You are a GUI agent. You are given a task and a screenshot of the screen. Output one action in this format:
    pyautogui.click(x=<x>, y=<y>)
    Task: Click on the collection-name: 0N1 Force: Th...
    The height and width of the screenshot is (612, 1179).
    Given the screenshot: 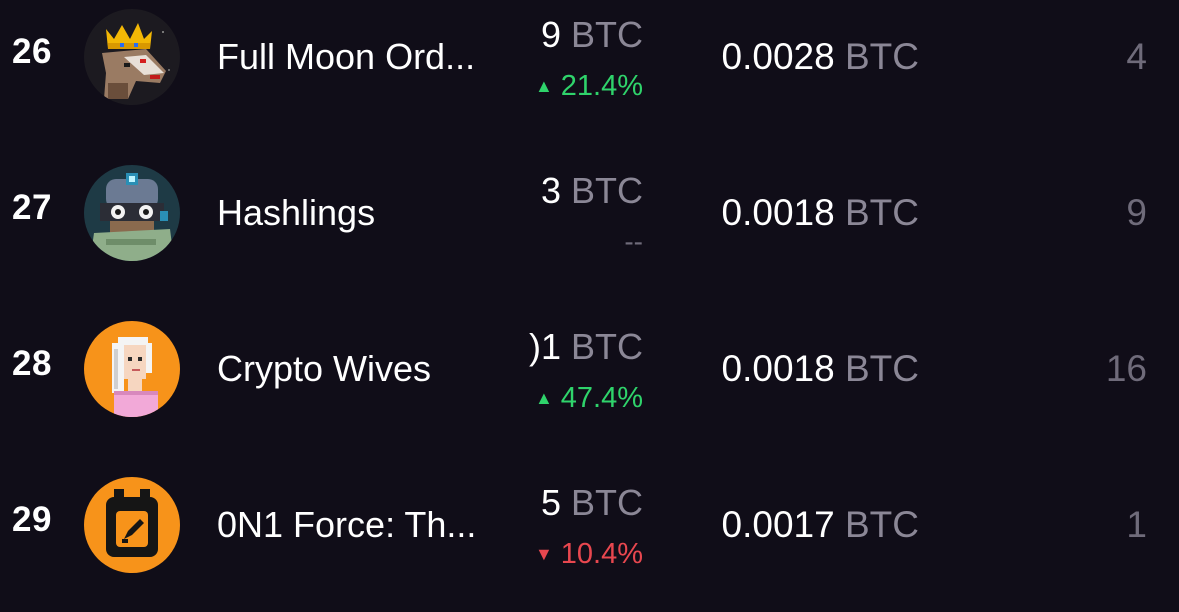 What is the action you would take?
    pyautogui.click(x=347, y=524)
    